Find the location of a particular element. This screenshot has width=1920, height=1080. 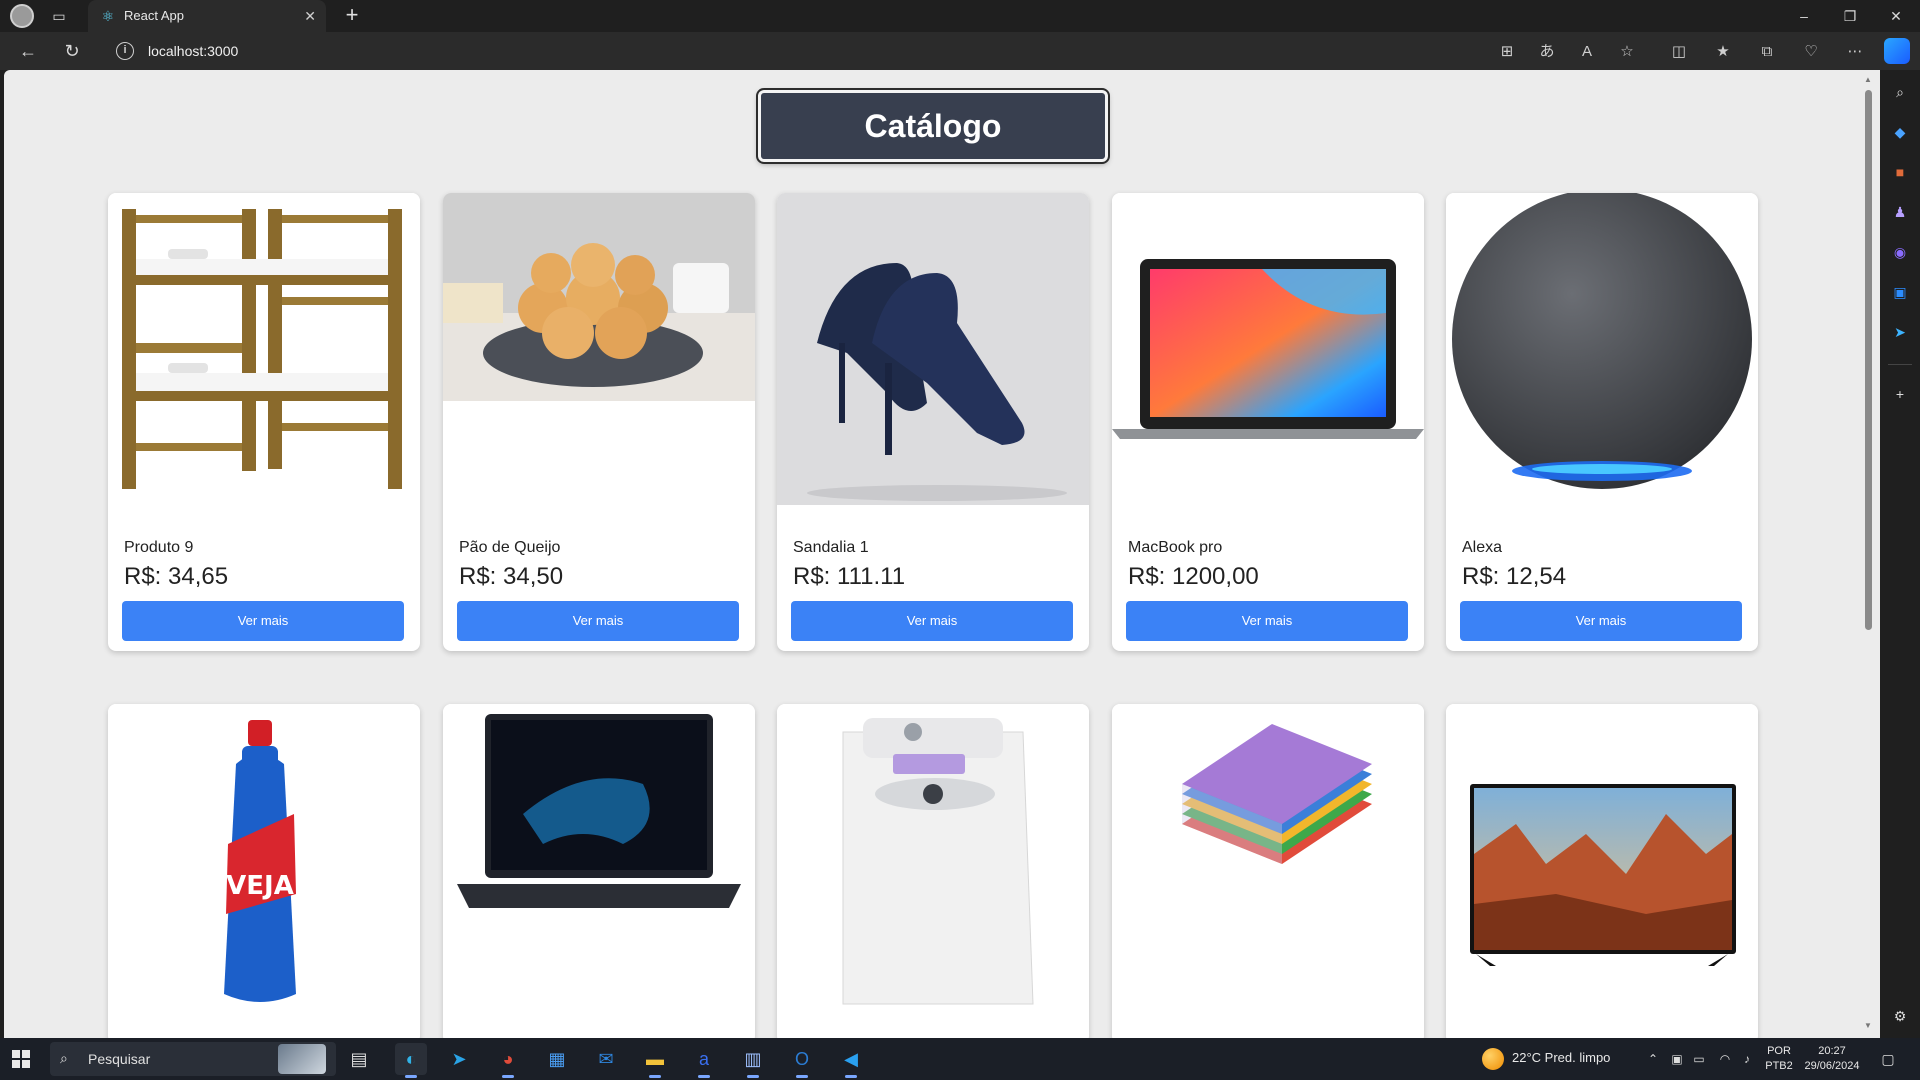

language-indicator: POR PTB2 is located at coordinates (1779, 1059).